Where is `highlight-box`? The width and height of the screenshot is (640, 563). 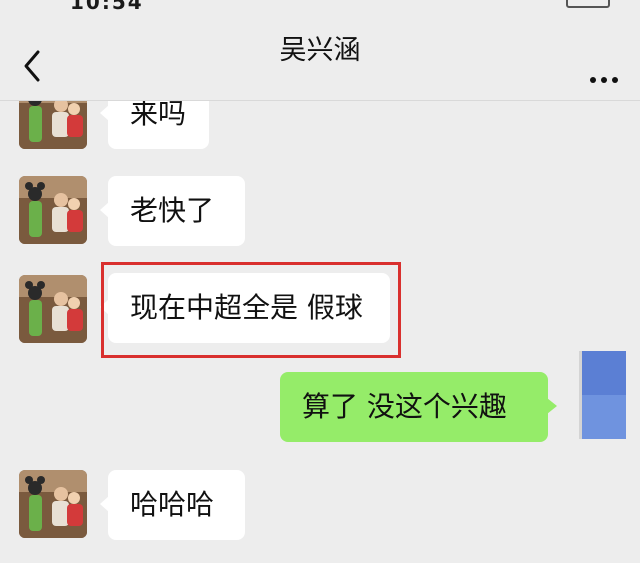
highlight-box is located at coordinates (251, 310).